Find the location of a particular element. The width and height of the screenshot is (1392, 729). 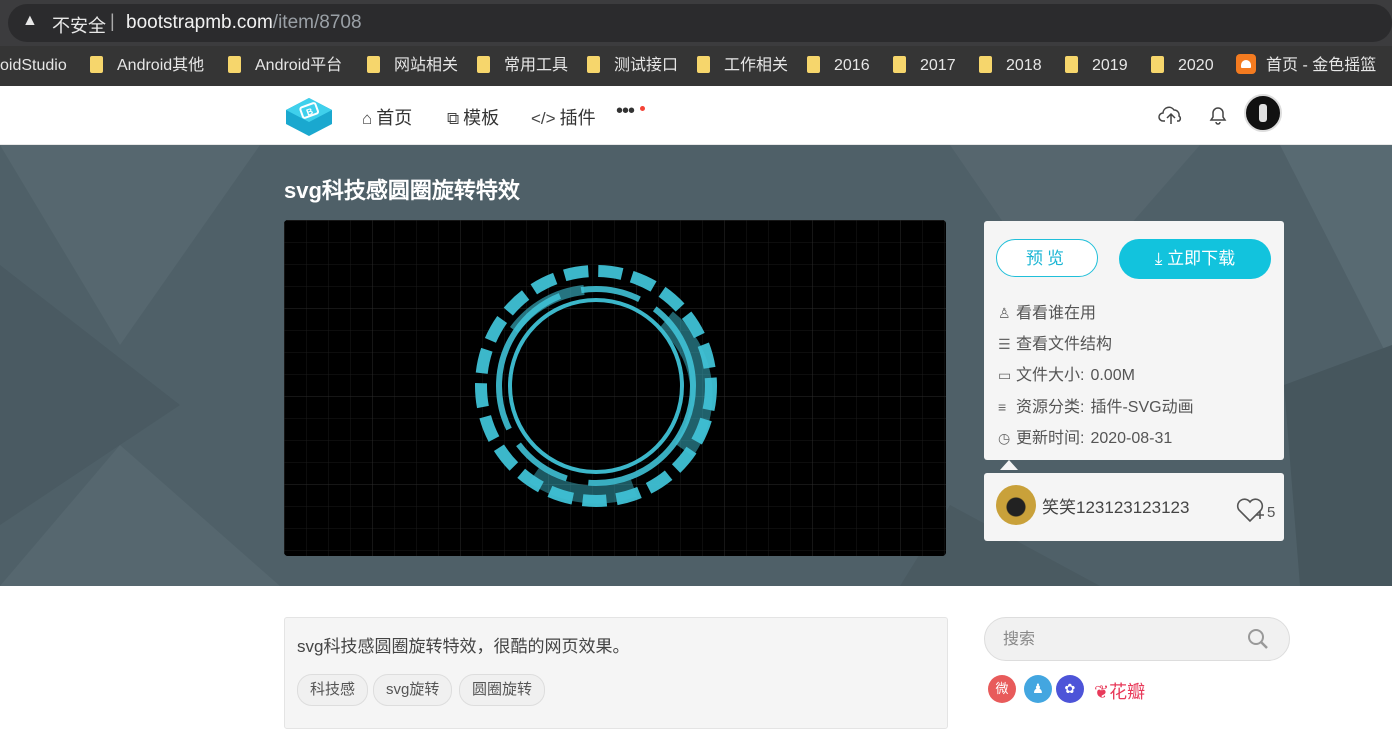

search-input is located at coordinates (1123, 640).